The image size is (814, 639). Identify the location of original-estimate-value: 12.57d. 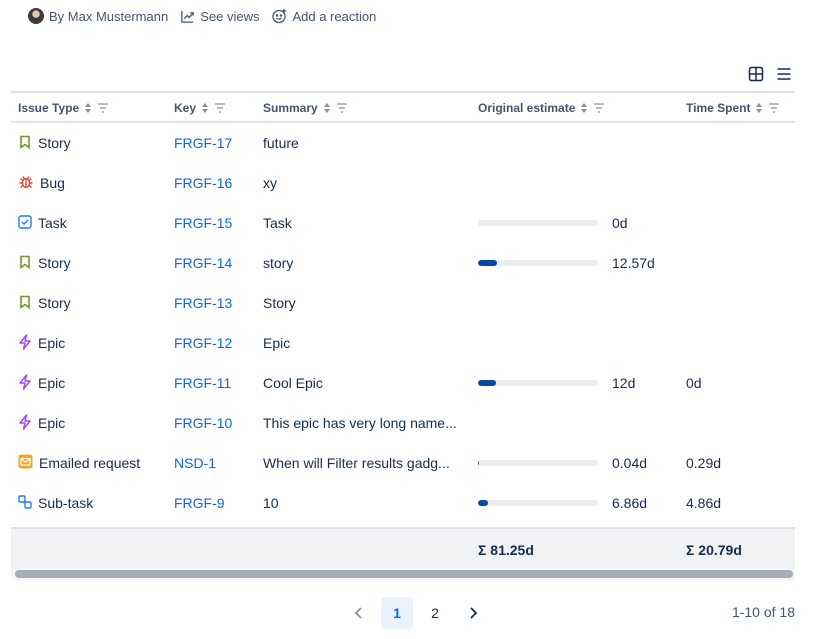
(633, 263).